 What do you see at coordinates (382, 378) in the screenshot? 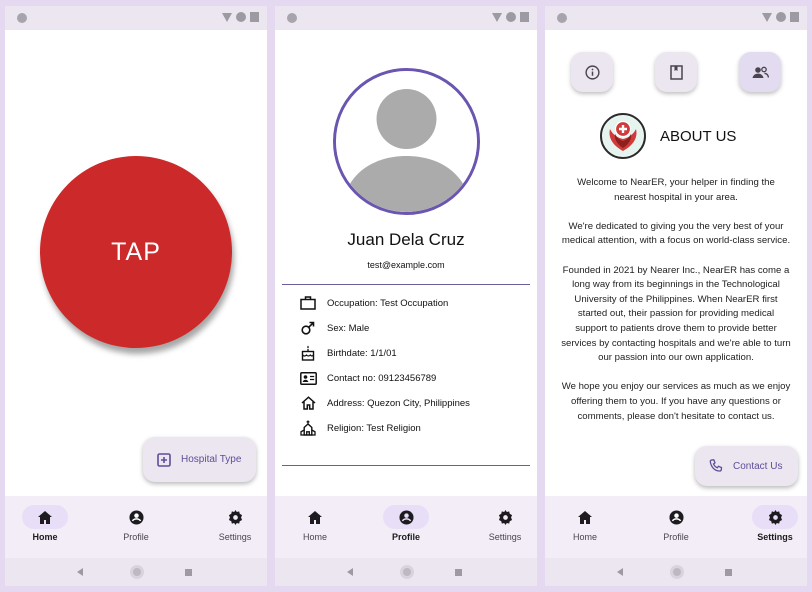
I see `info-text: Contact no: 09123456789` at bounding box center [382, 378].